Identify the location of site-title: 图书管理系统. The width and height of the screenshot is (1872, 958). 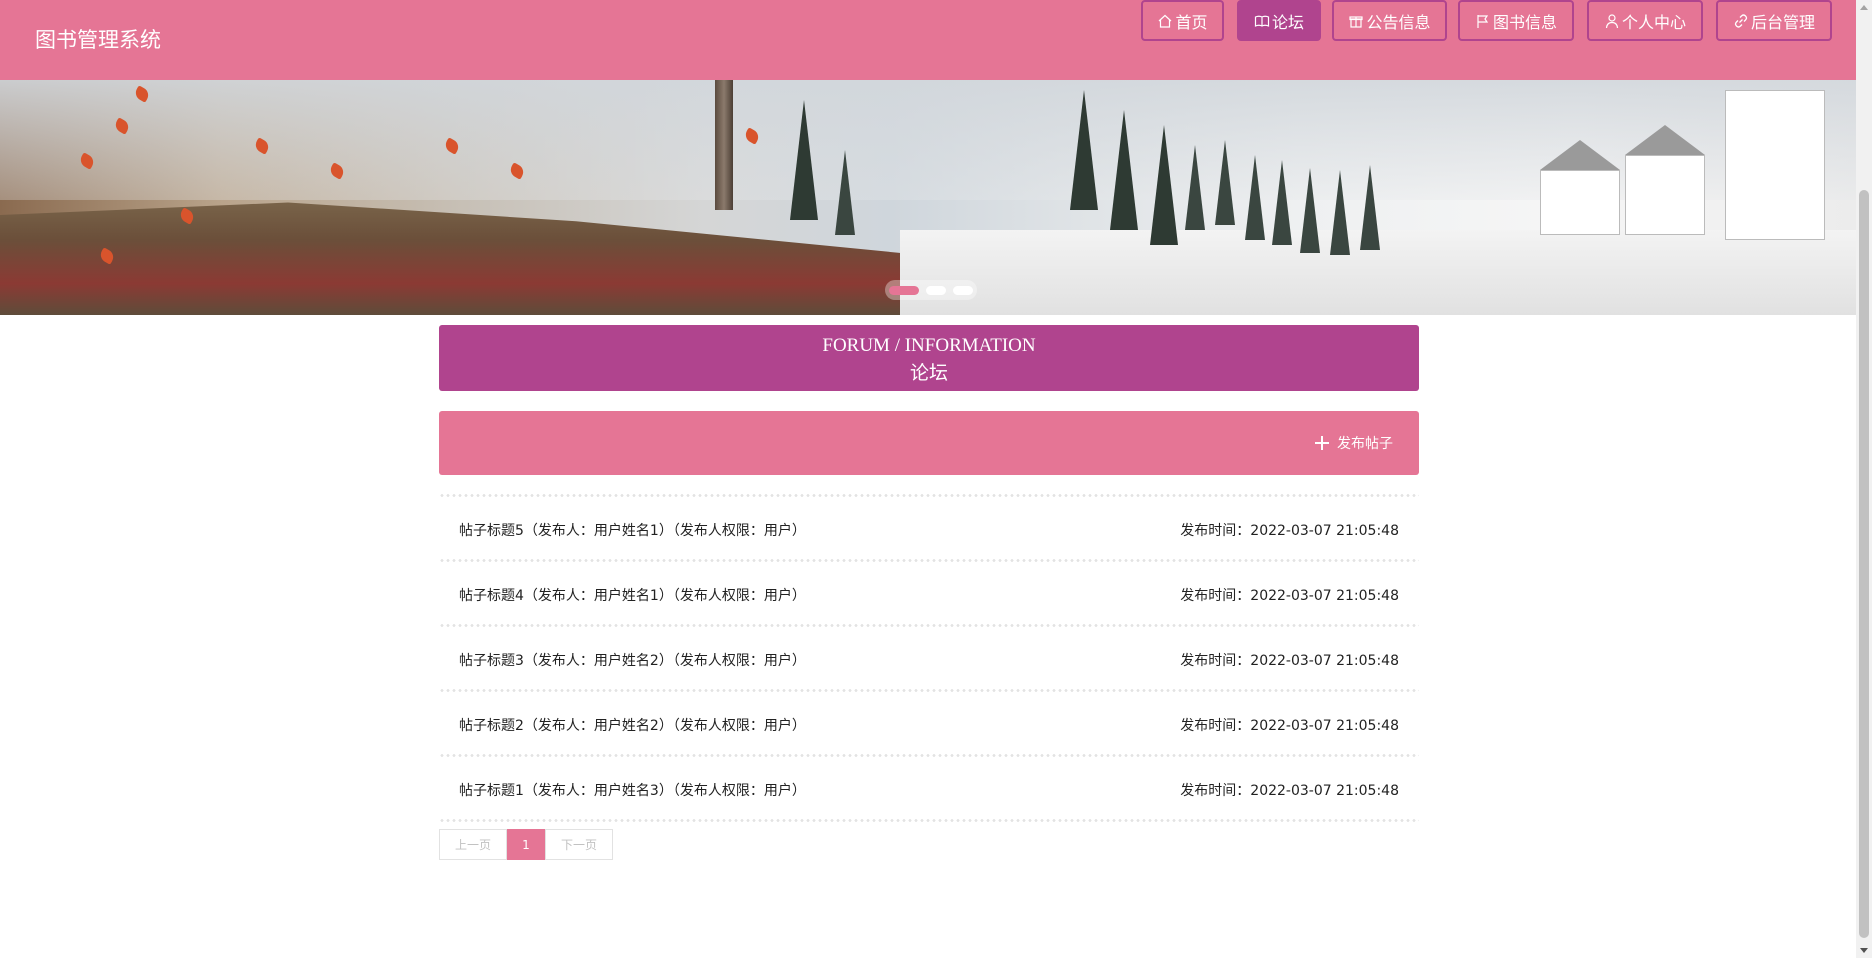
(98, 40).